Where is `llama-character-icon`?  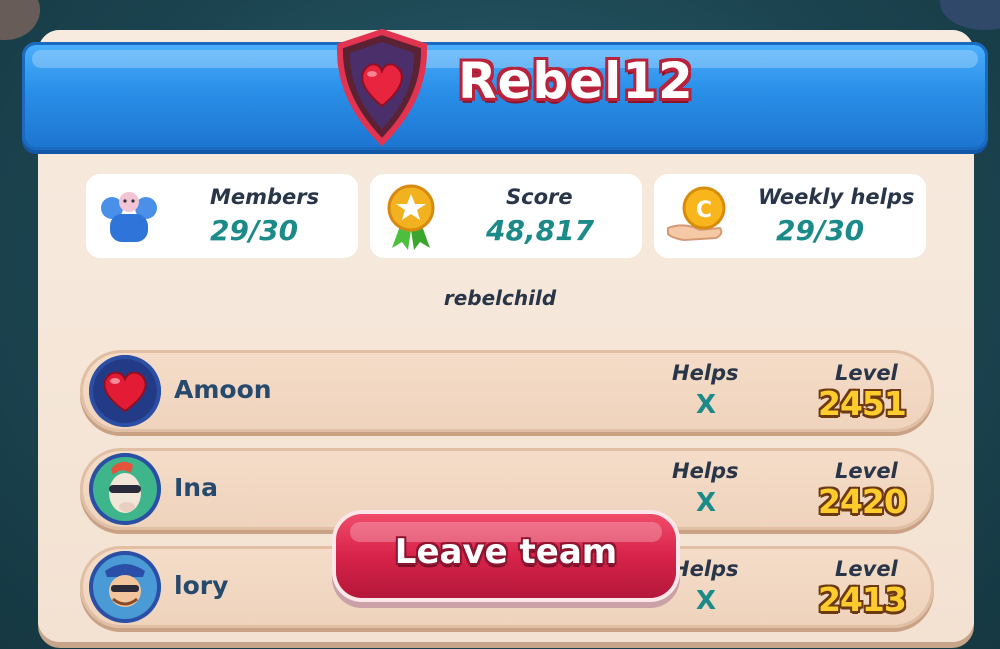 llama-character-icon is located at coordinates (125, 487).